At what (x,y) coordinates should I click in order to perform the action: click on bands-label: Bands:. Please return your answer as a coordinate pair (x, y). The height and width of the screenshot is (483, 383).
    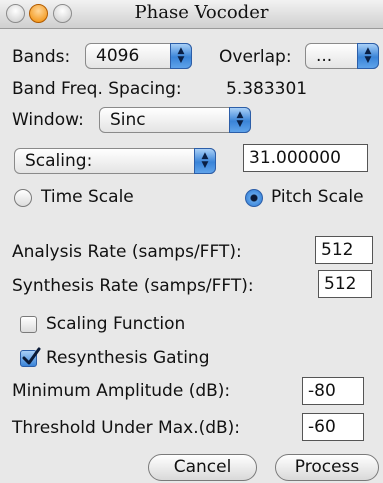
    Looking at the image, I should click on (41, 57).